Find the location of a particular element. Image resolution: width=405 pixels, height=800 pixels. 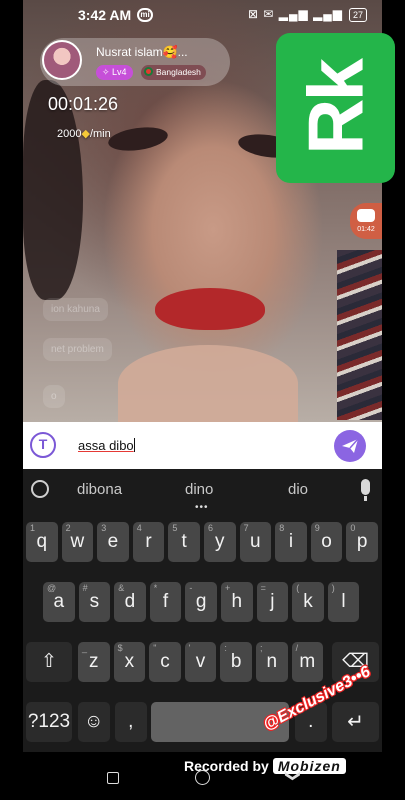

message-input: assa dibo is located at coordinates (106, 445).